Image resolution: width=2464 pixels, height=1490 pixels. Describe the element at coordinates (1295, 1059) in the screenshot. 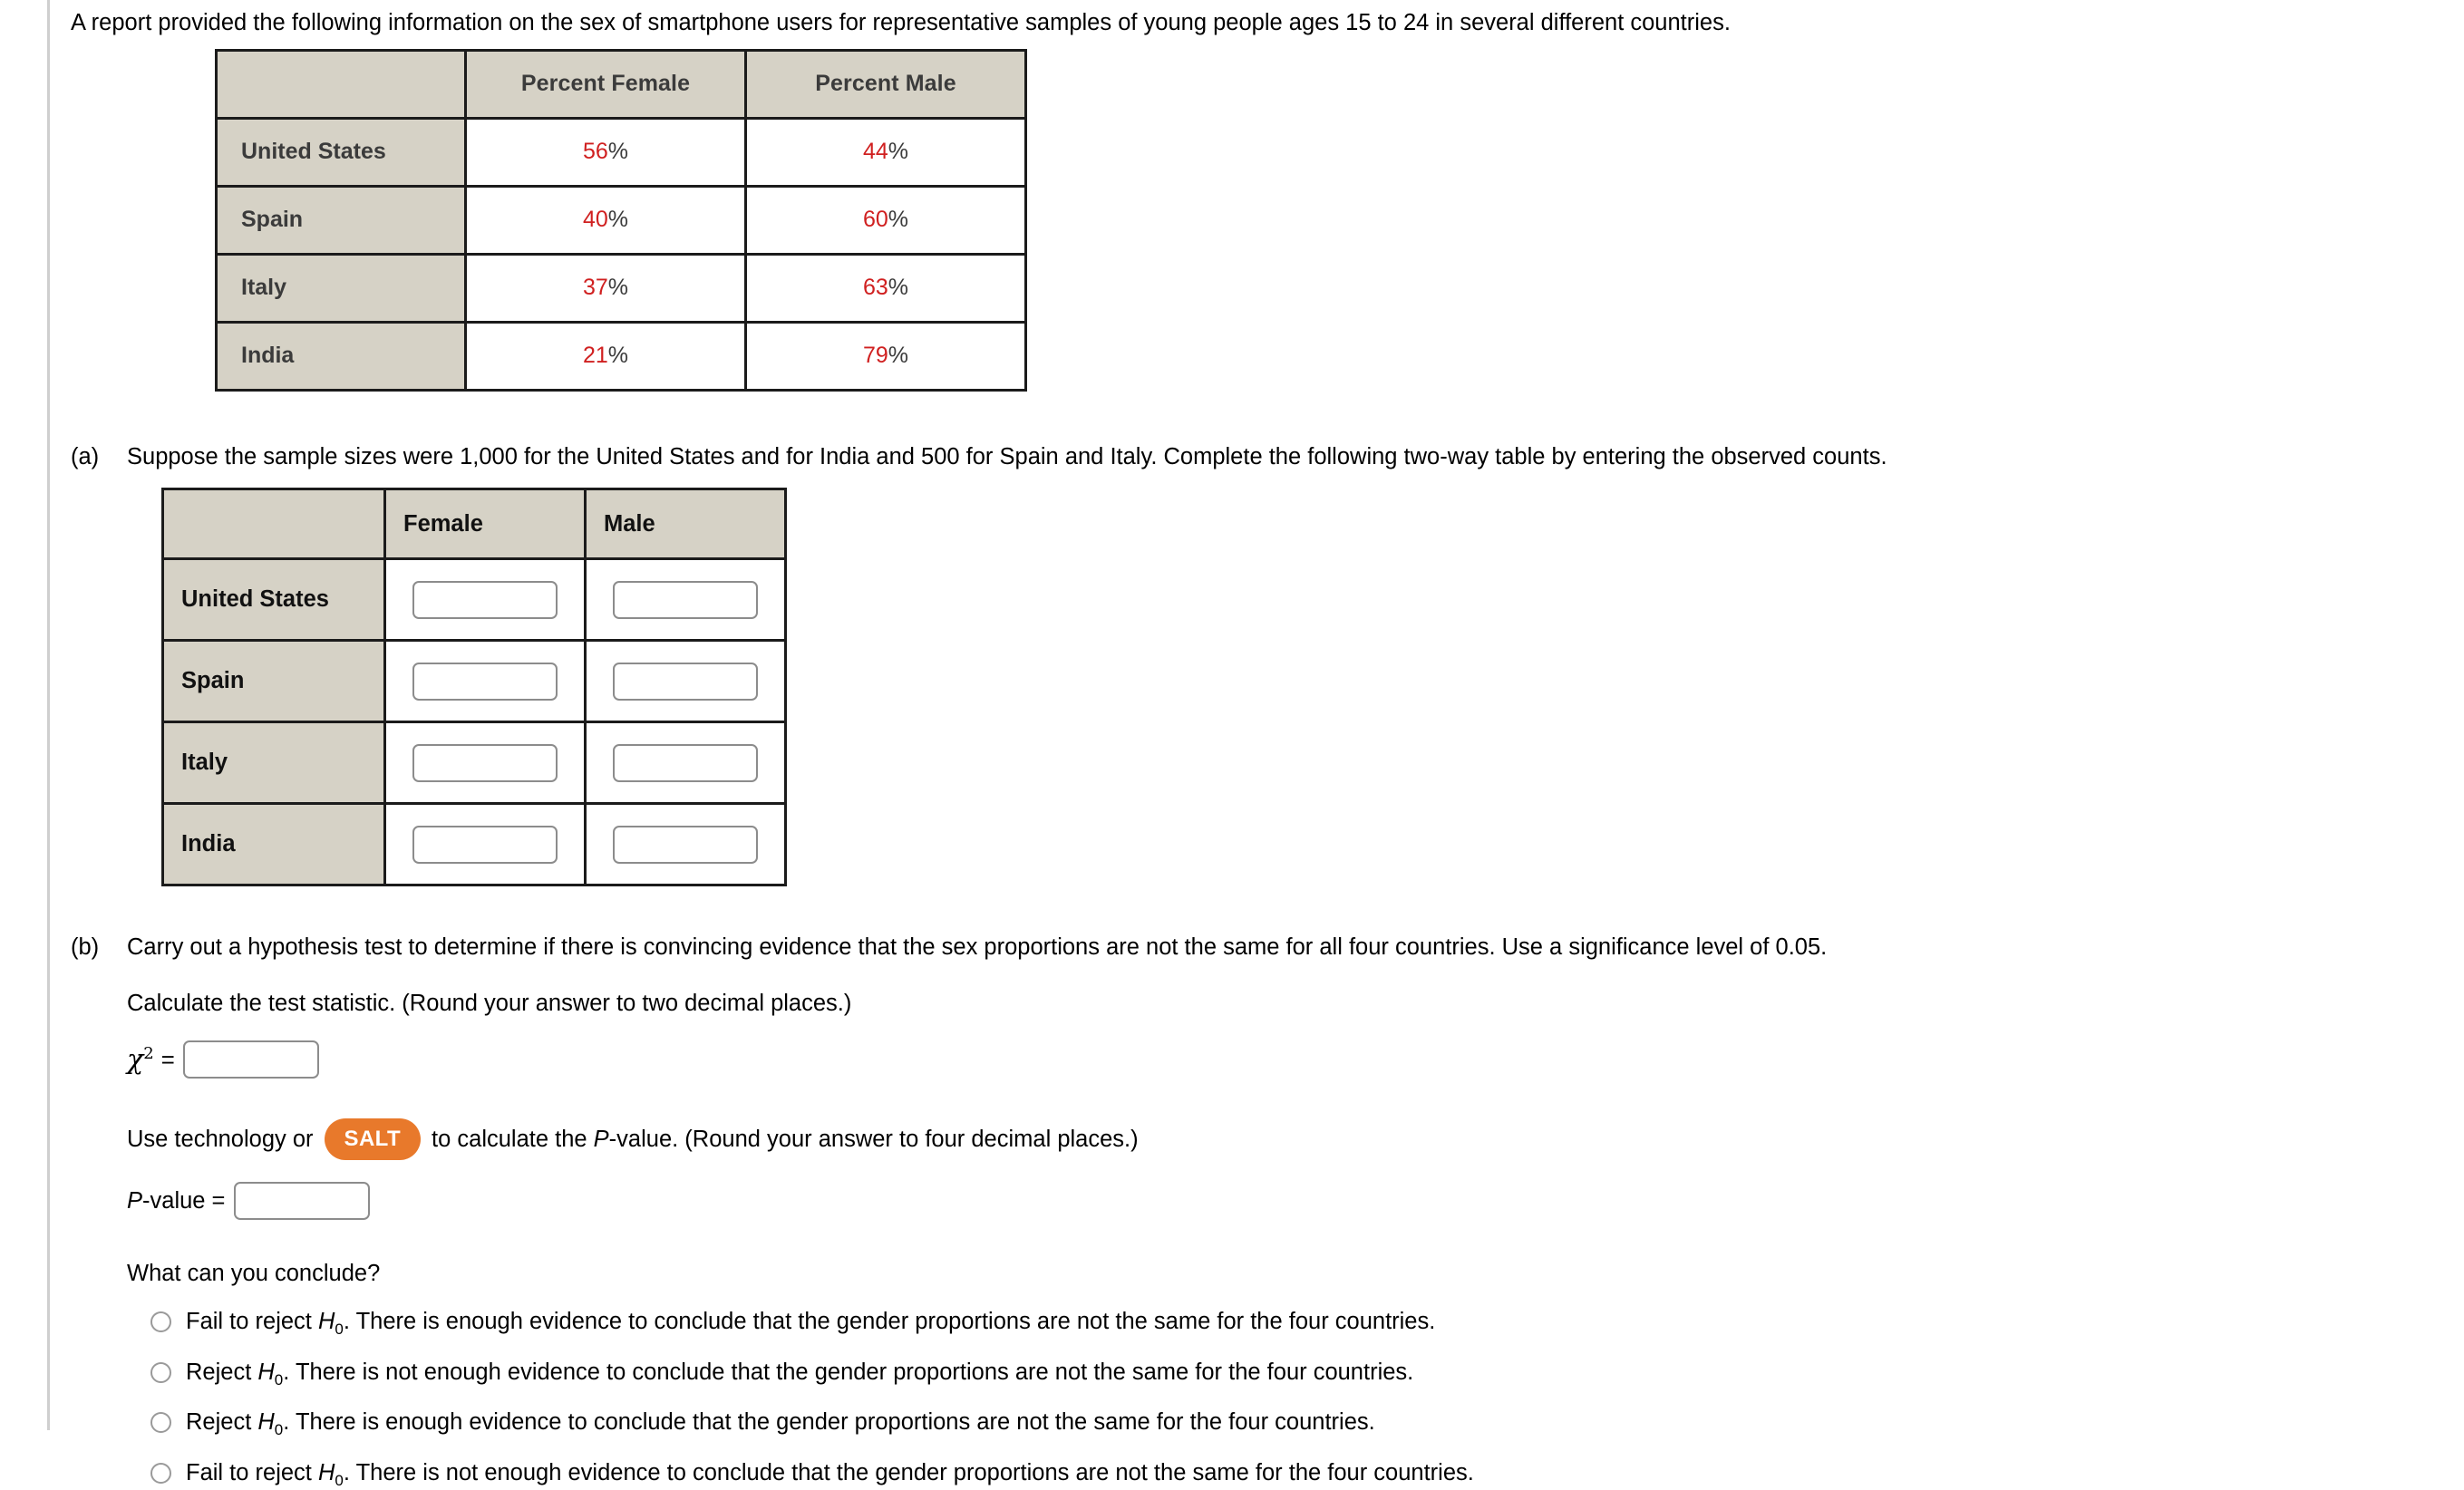

I see `chi-square-row: χ2 =` at that location.